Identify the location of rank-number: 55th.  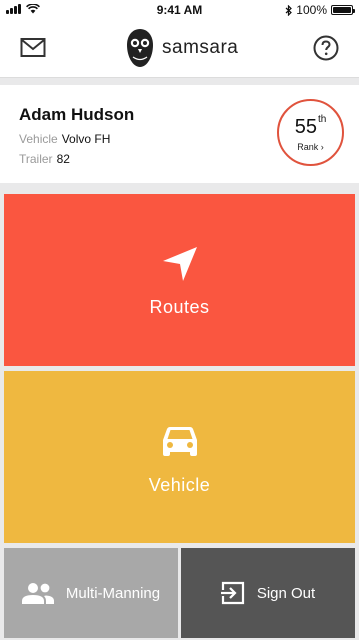
(310, 126).